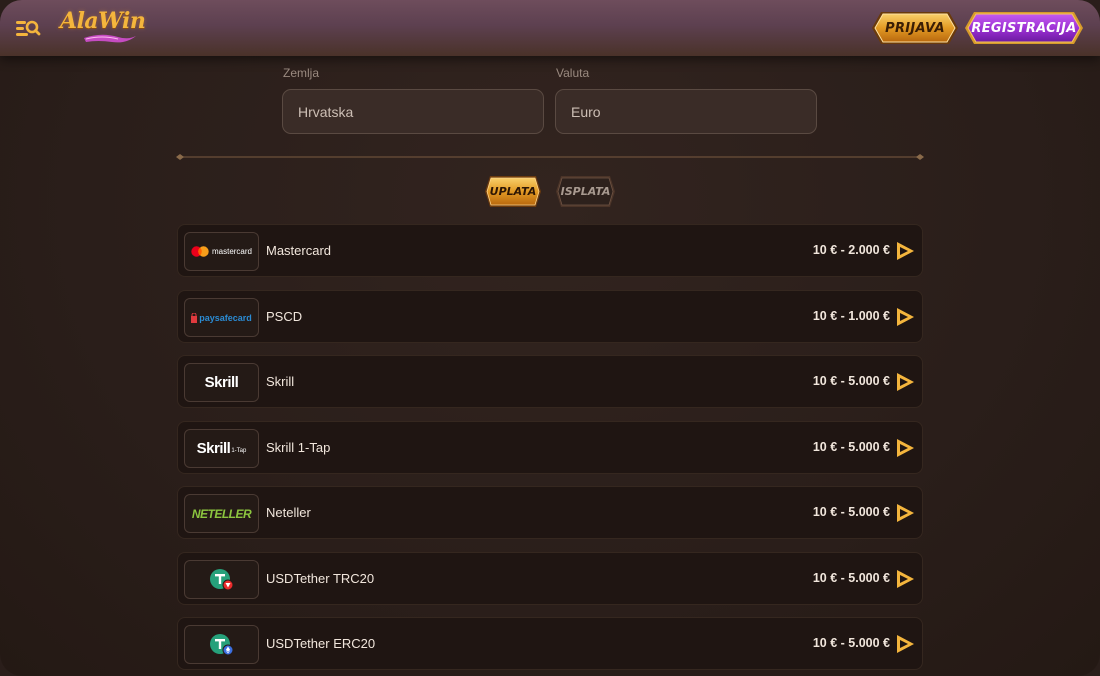 The image size is (1100, 676). Describe the element at coordinates (194, 317) in the screenshot. I see `paysafecard-lock-icon` at that location.